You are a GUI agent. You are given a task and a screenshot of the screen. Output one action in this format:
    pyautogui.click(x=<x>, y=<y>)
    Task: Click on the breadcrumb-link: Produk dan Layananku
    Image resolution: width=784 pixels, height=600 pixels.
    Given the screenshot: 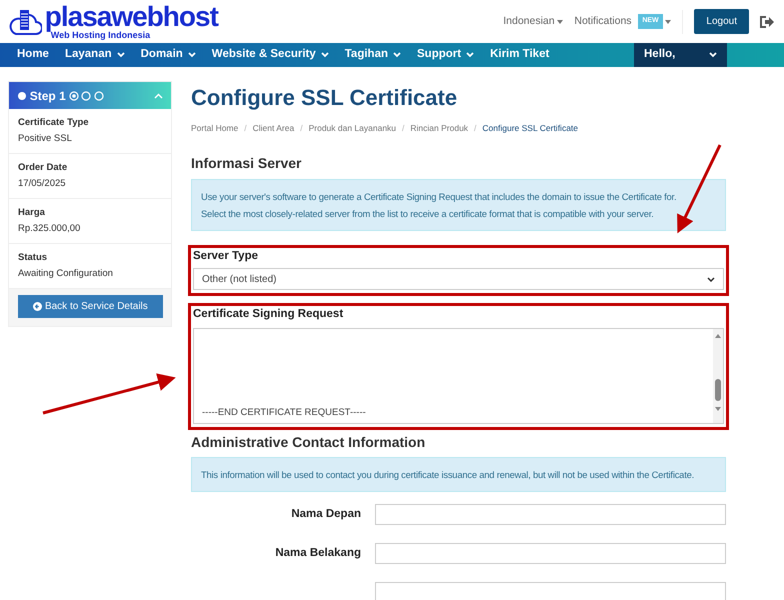 What is the action you would take?
    pyautogui.click(x=352, y=129)
    